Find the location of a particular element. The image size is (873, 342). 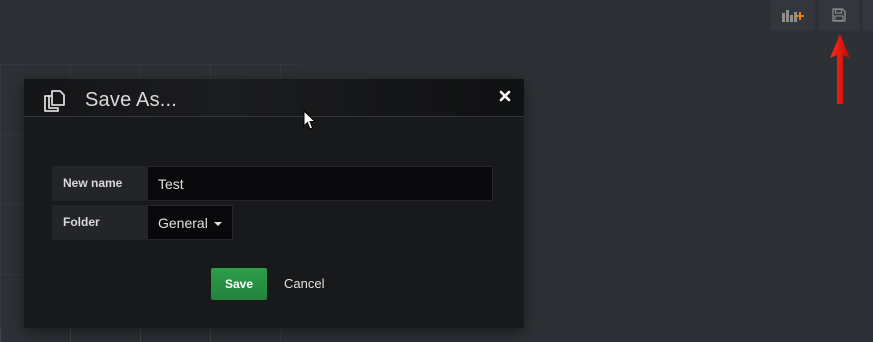

new-name-input is located at coordinates (320, 183).